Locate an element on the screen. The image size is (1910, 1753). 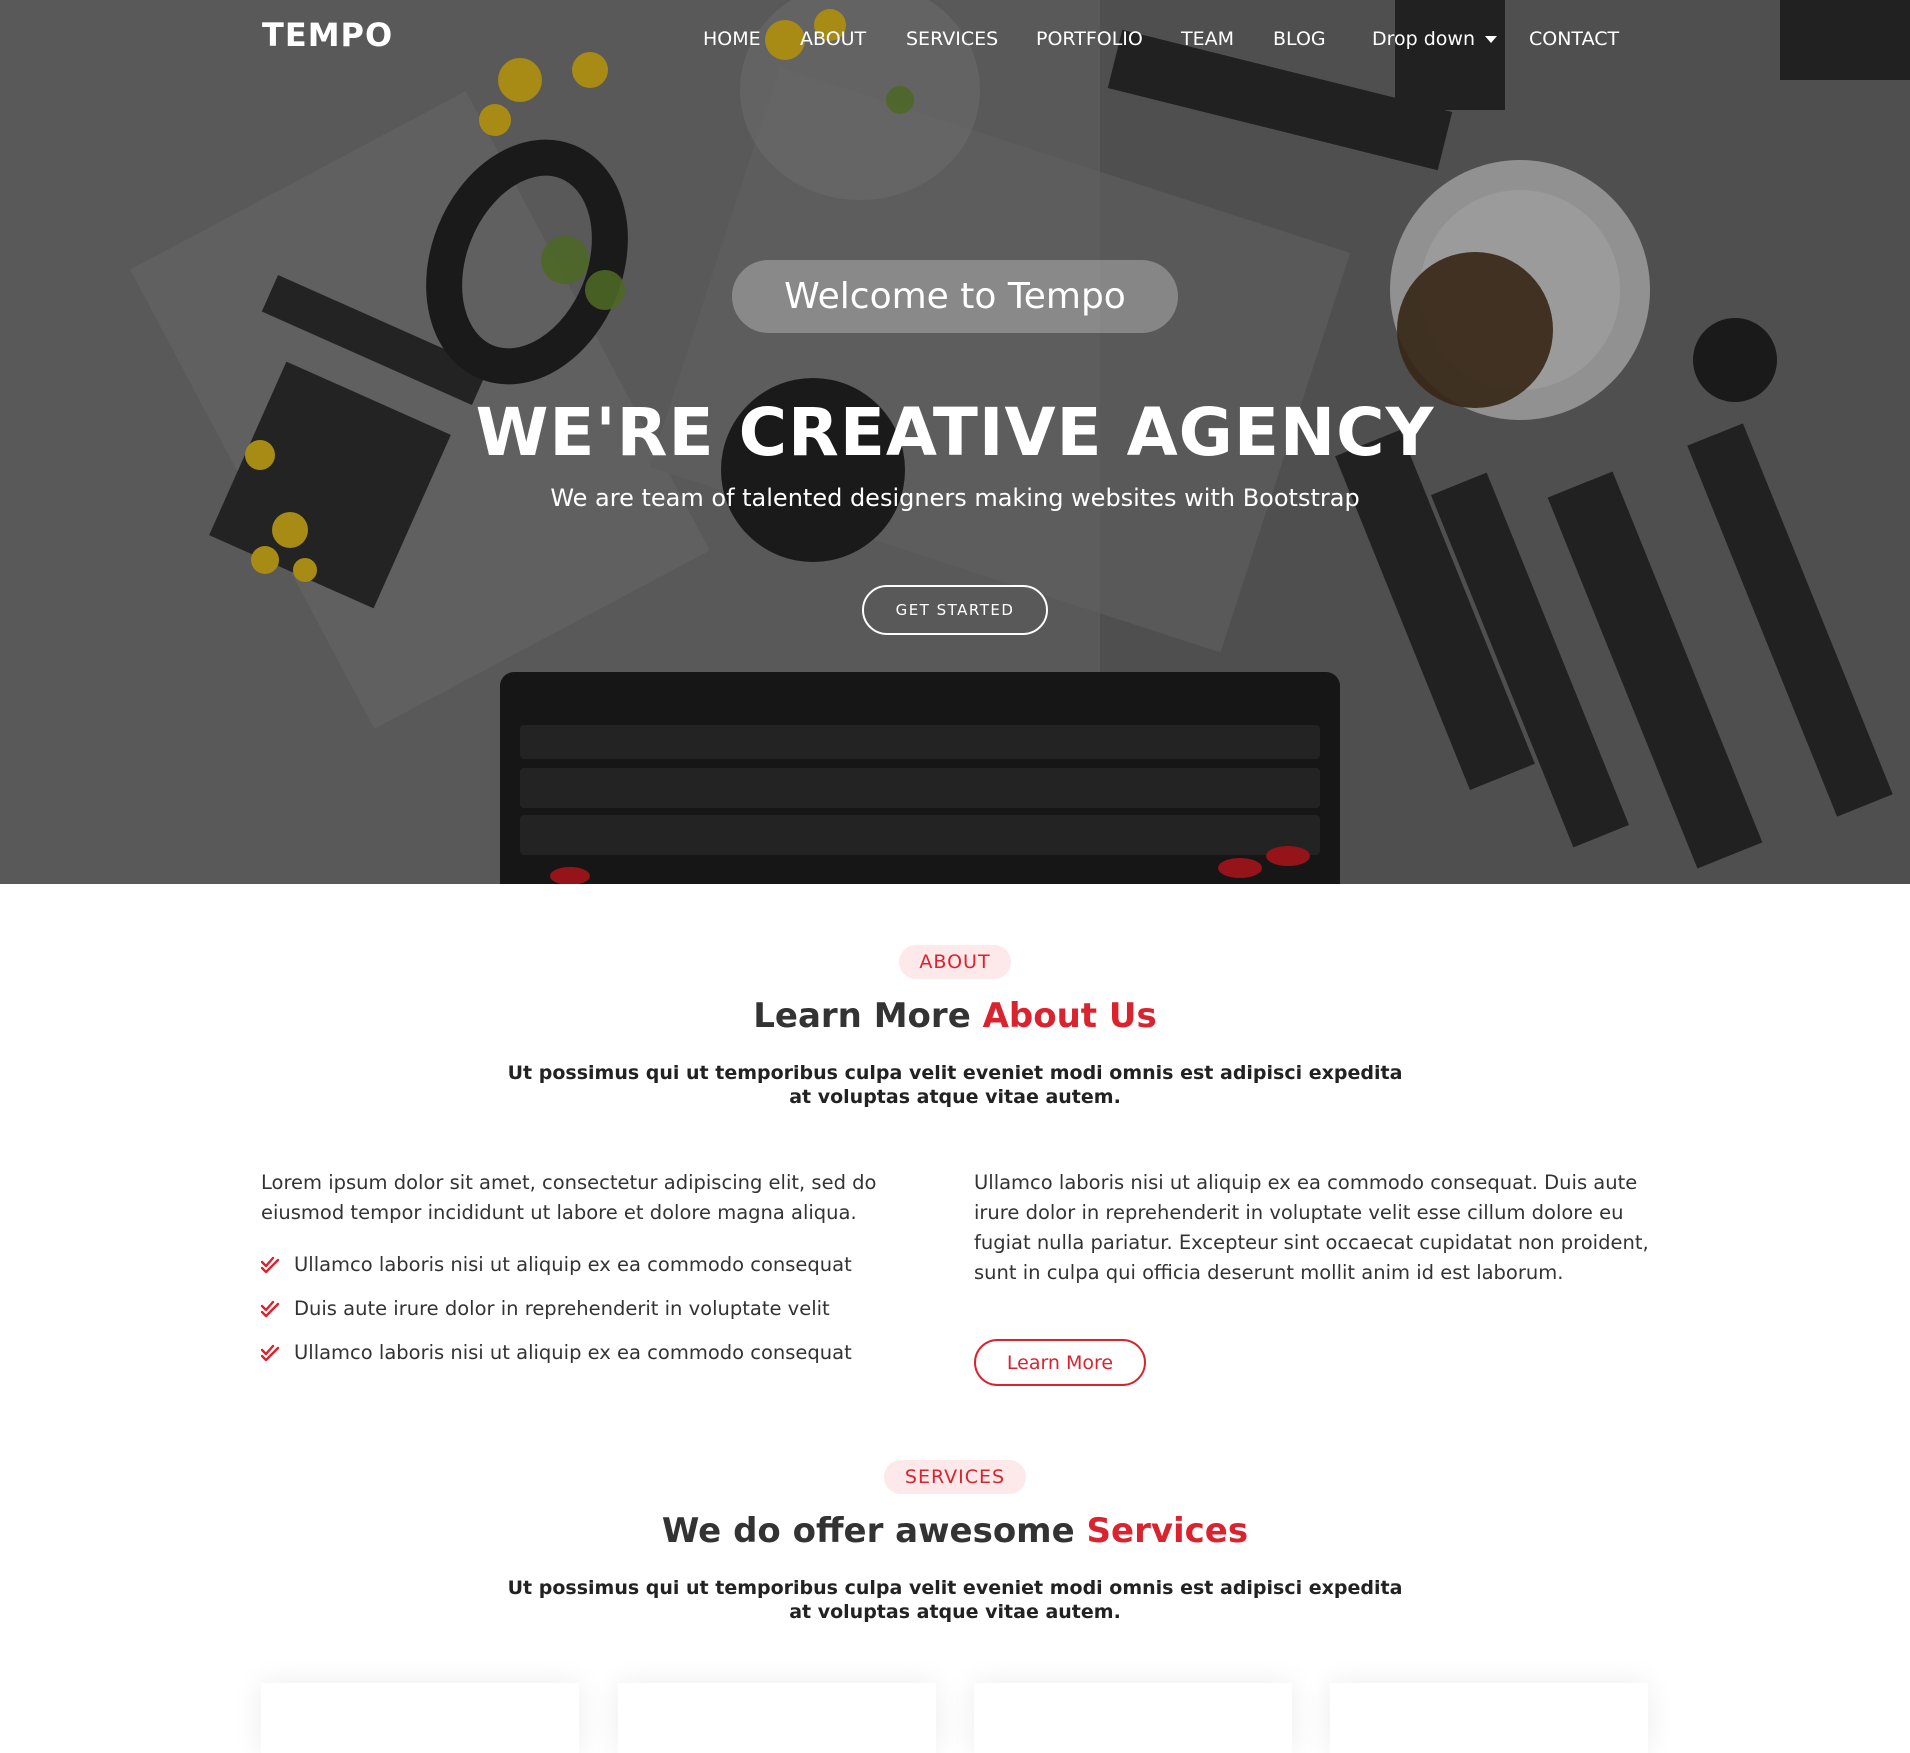
nav-contact: CONTACT is located at coordinates (1574, 39).